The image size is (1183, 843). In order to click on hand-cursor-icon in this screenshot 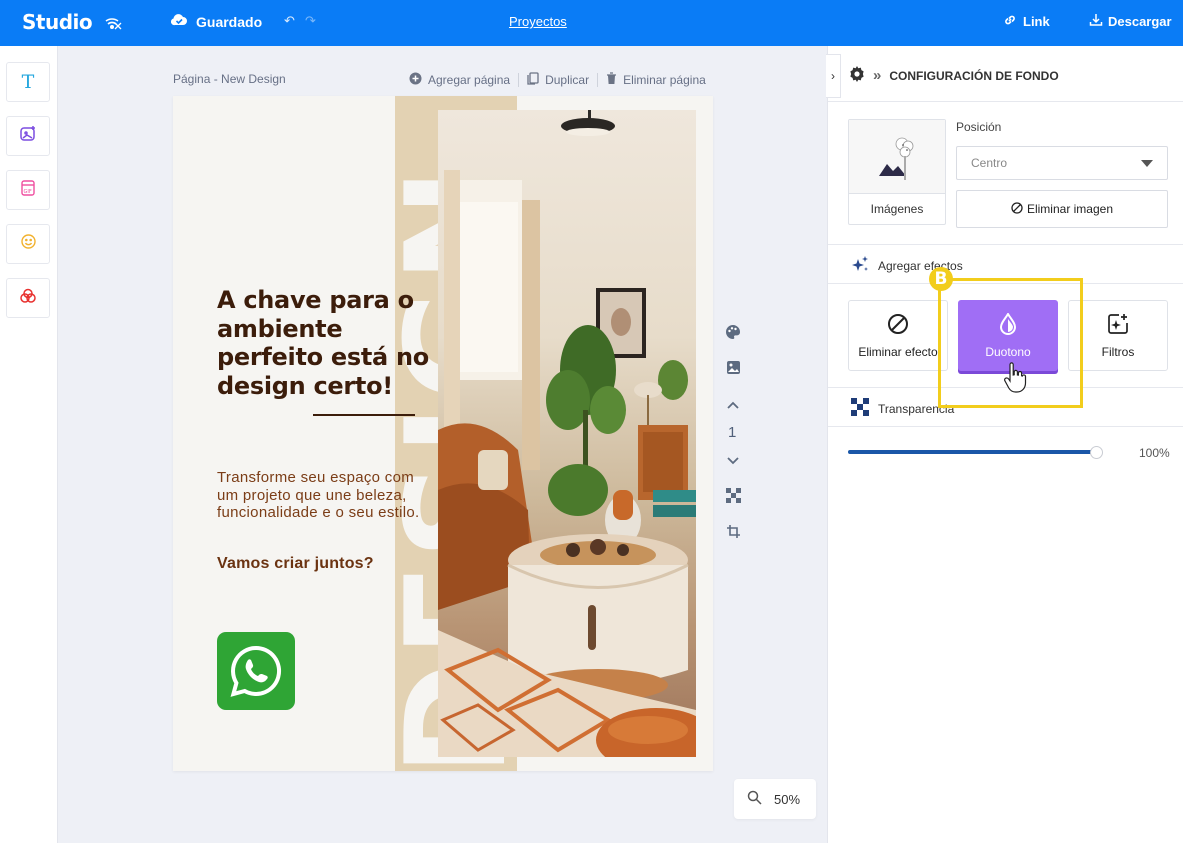, I will do `click(1015, 380)`.